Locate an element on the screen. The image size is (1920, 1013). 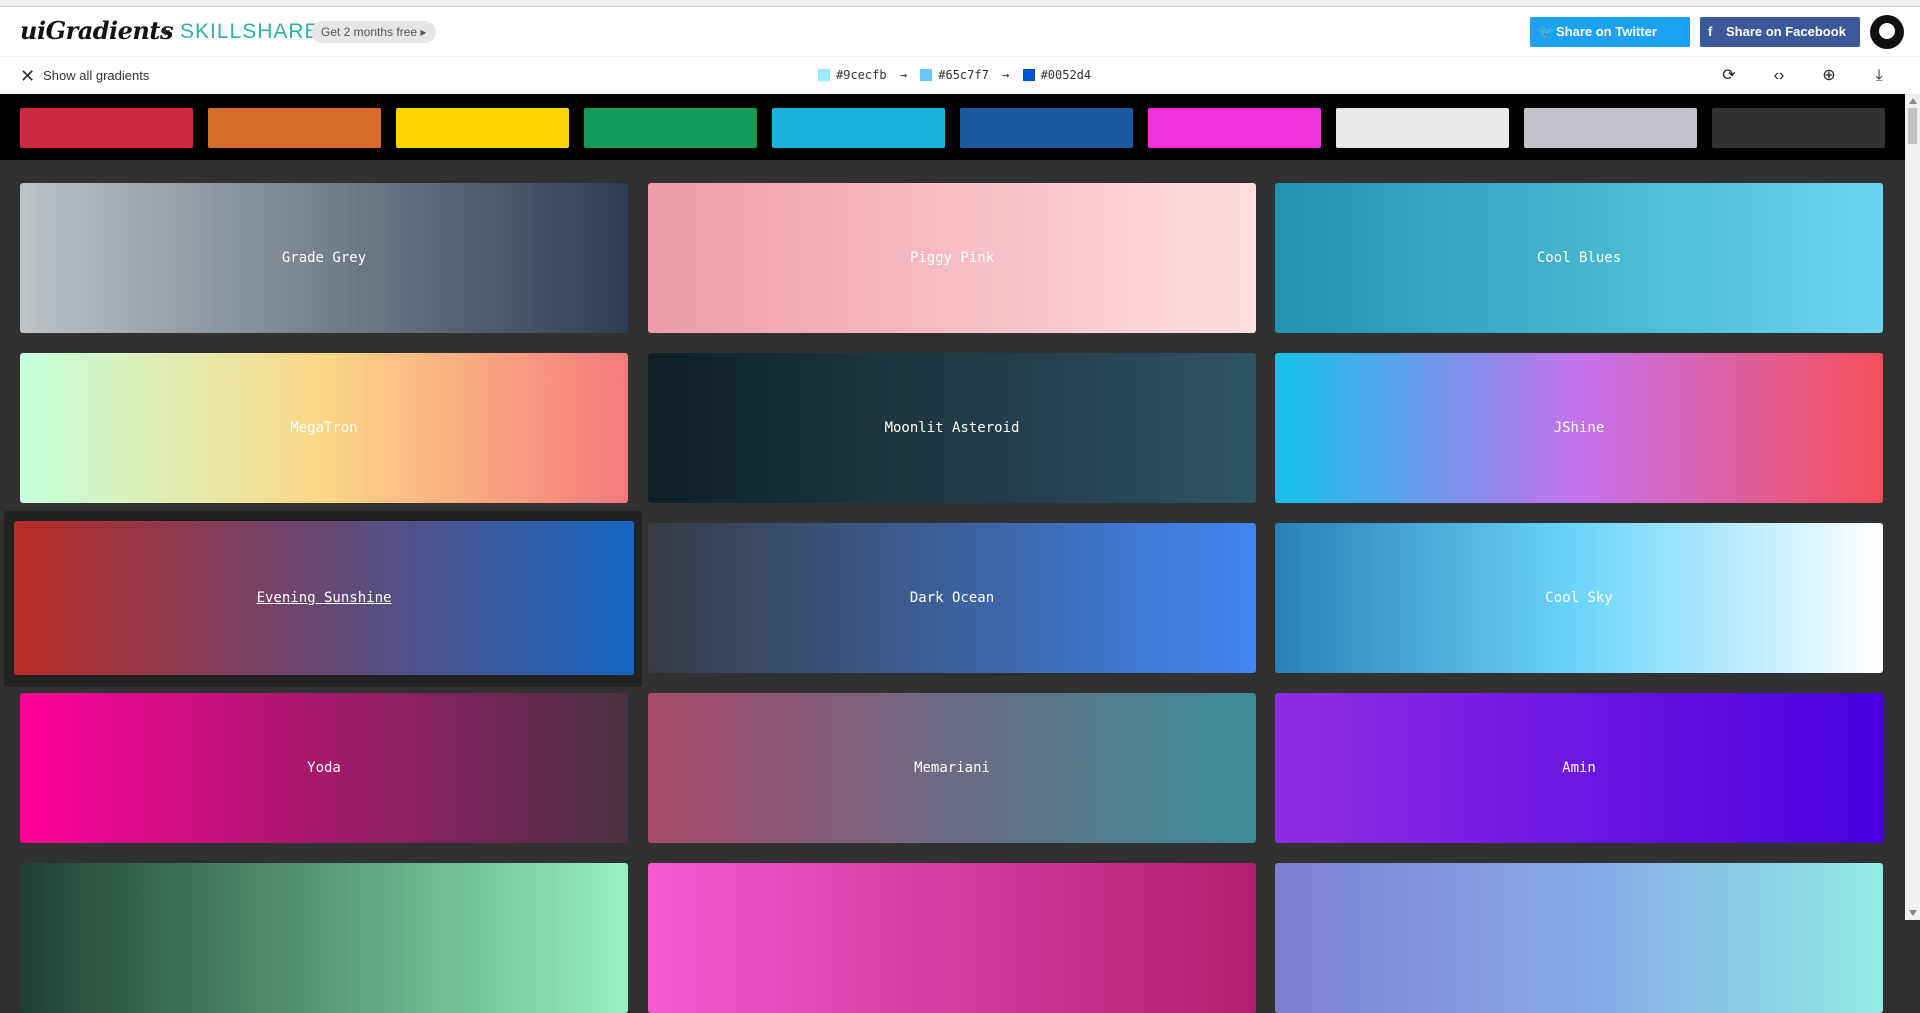
gradient-name: Amin is located at coordinates (1579, 768).